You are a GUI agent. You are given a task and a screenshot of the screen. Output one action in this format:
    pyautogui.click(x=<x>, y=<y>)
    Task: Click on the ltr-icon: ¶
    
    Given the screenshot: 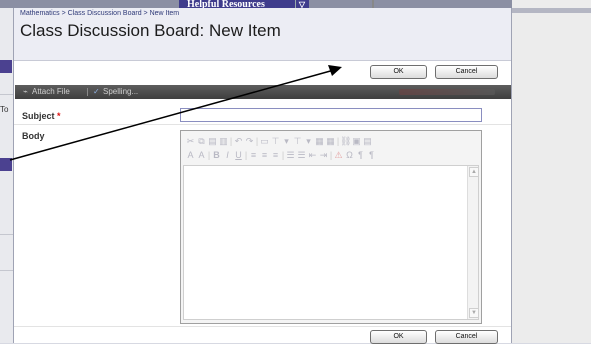 What is the action you would take?
    pyautogui.click(x=360, y=155)
    